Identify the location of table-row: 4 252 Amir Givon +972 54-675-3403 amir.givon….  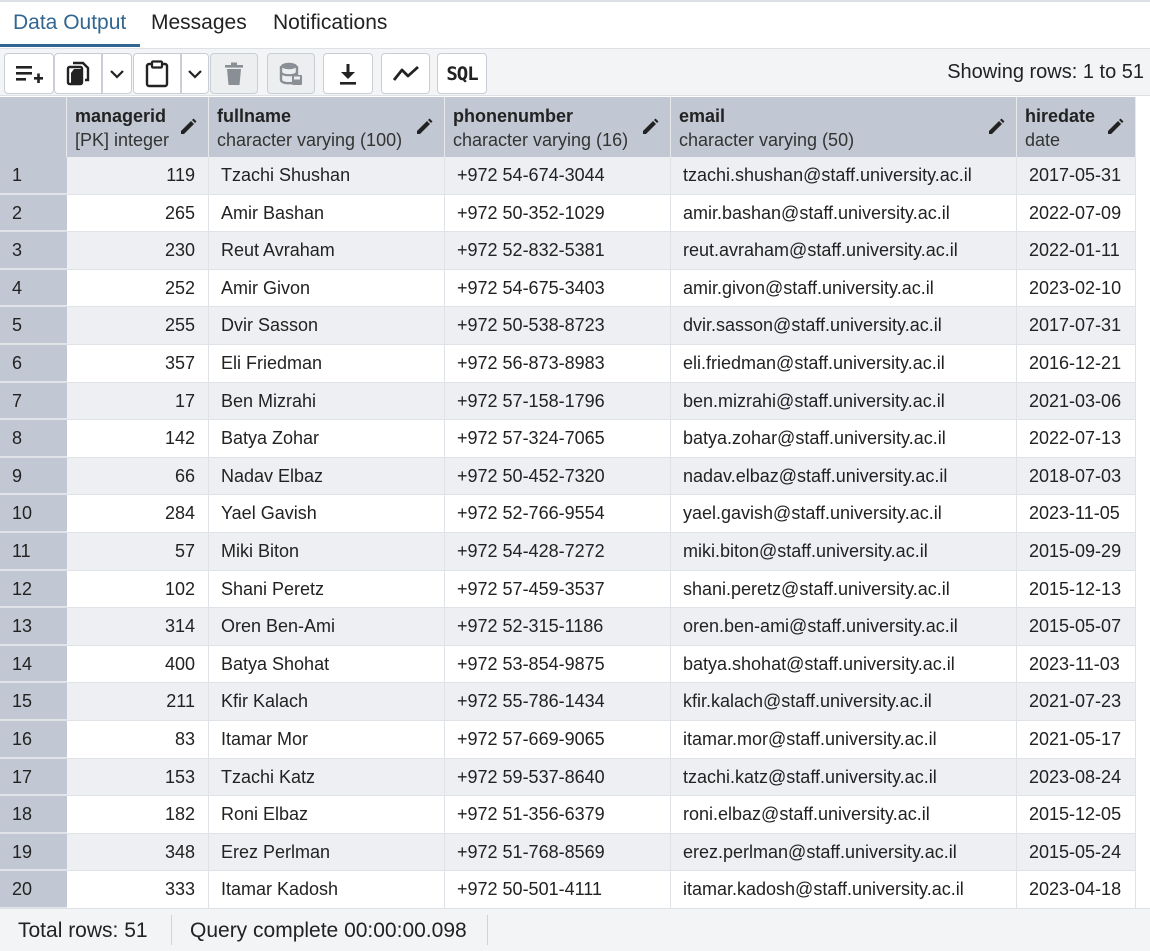
(568, 288).